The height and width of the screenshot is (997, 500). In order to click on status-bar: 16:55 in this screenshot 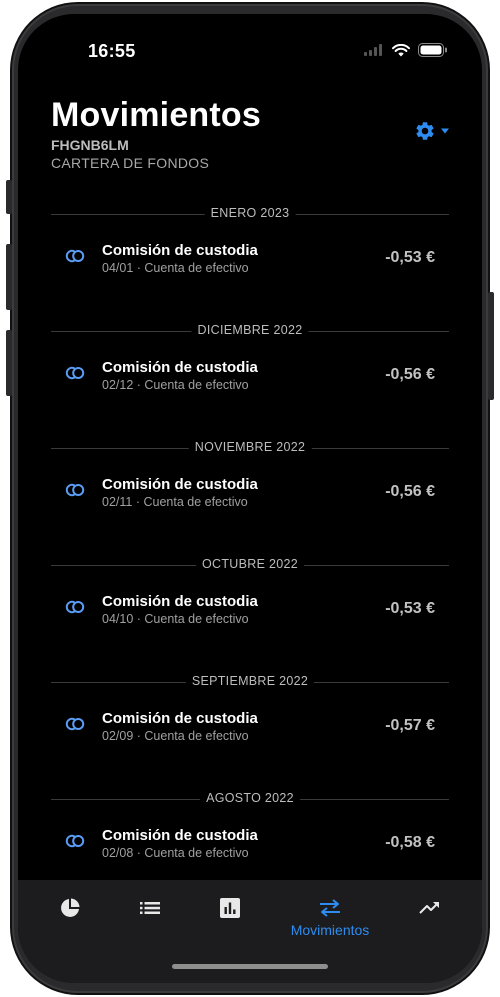, I will do `click(250, 49)`.